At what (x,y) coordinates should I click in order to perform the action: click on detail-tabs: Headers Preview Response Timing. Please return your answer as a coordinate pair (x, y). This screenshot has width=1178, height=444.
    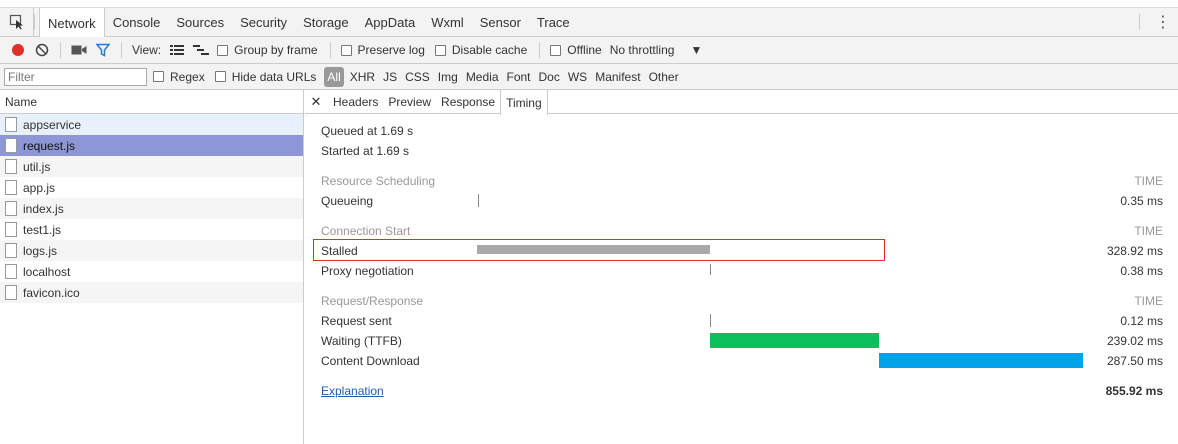
    Looking at the image, I should click on (438, 102).